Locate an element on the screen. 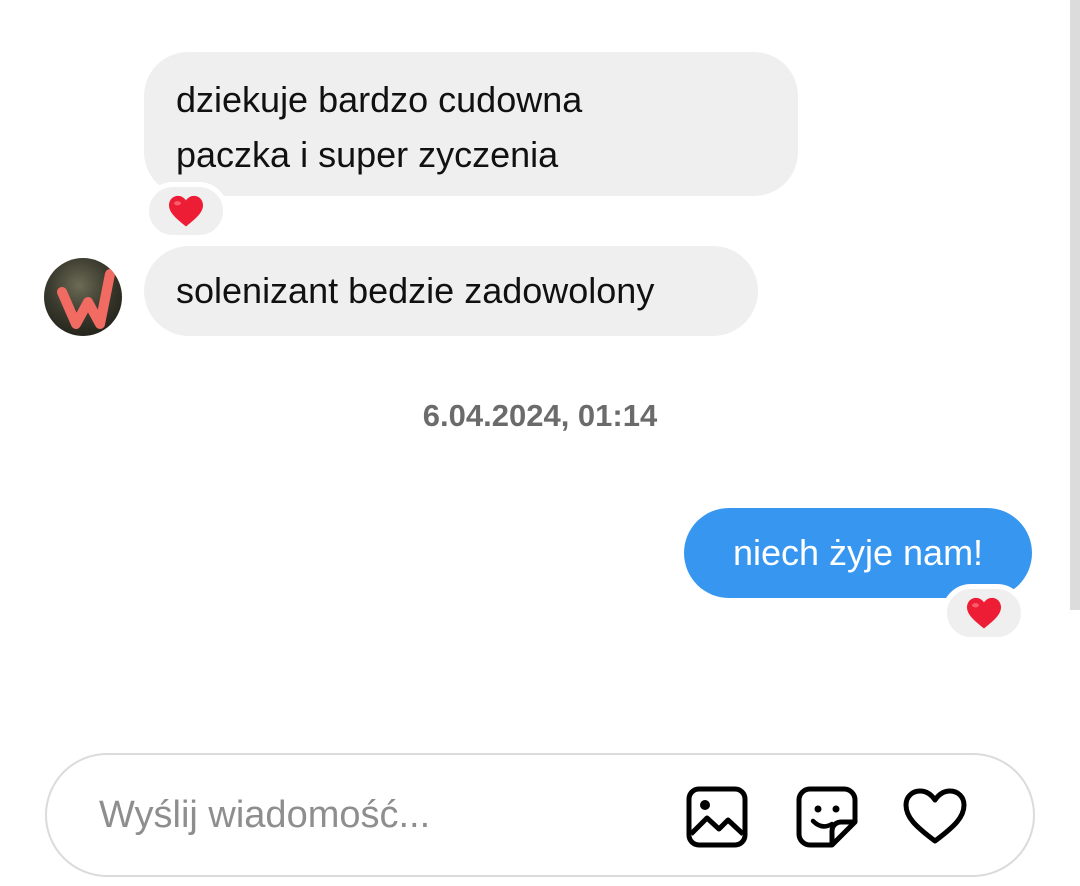 The image size is (1080, 886). avatar is located at coordinates (83, 297).